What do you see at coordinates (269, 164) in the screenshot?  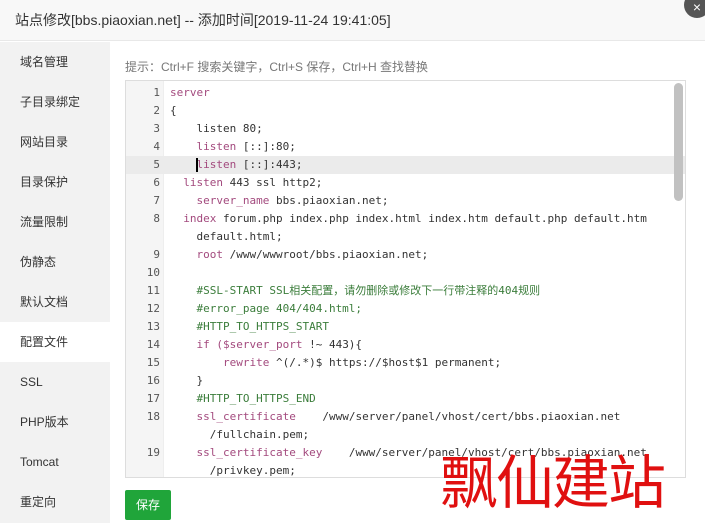 I see `value: [::]:443;` at bounding box center [269, 164].